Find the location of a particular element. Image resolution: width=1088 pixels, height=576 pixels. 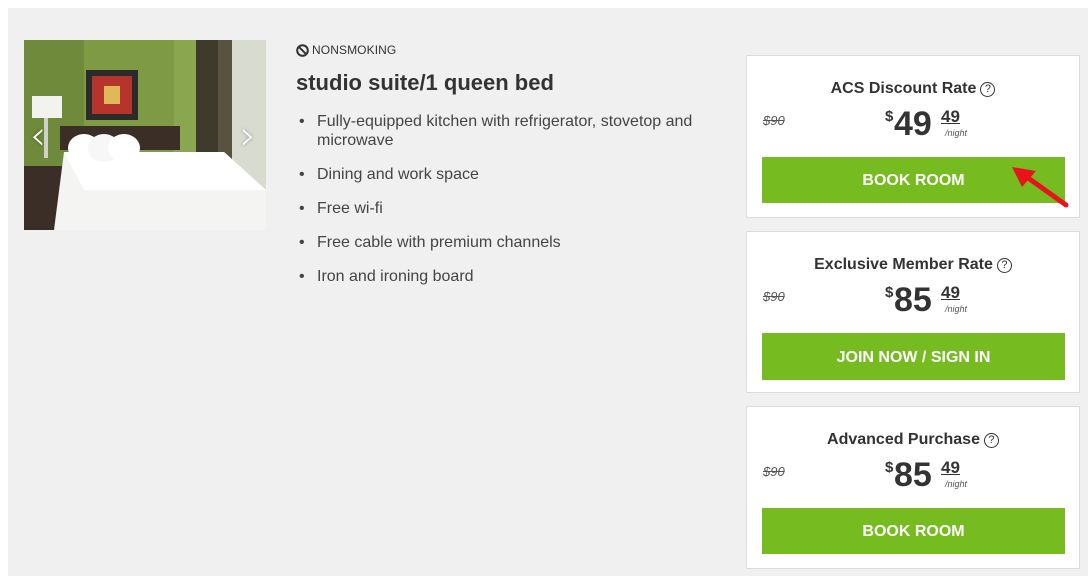

rate-name: Exclusive Member Rate? is located at coordinates (913, 265).